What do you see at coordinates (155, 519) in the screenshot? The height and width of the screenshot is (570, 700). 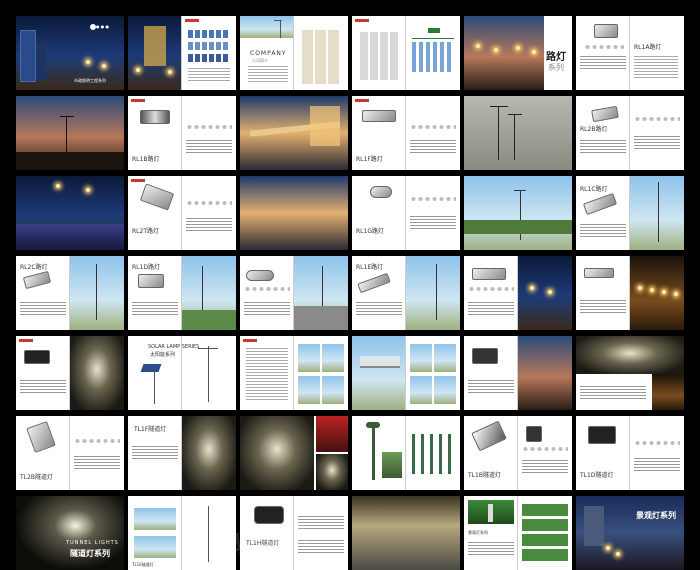 I see `tl1e-photo-a` at bounding box center [155, 519].